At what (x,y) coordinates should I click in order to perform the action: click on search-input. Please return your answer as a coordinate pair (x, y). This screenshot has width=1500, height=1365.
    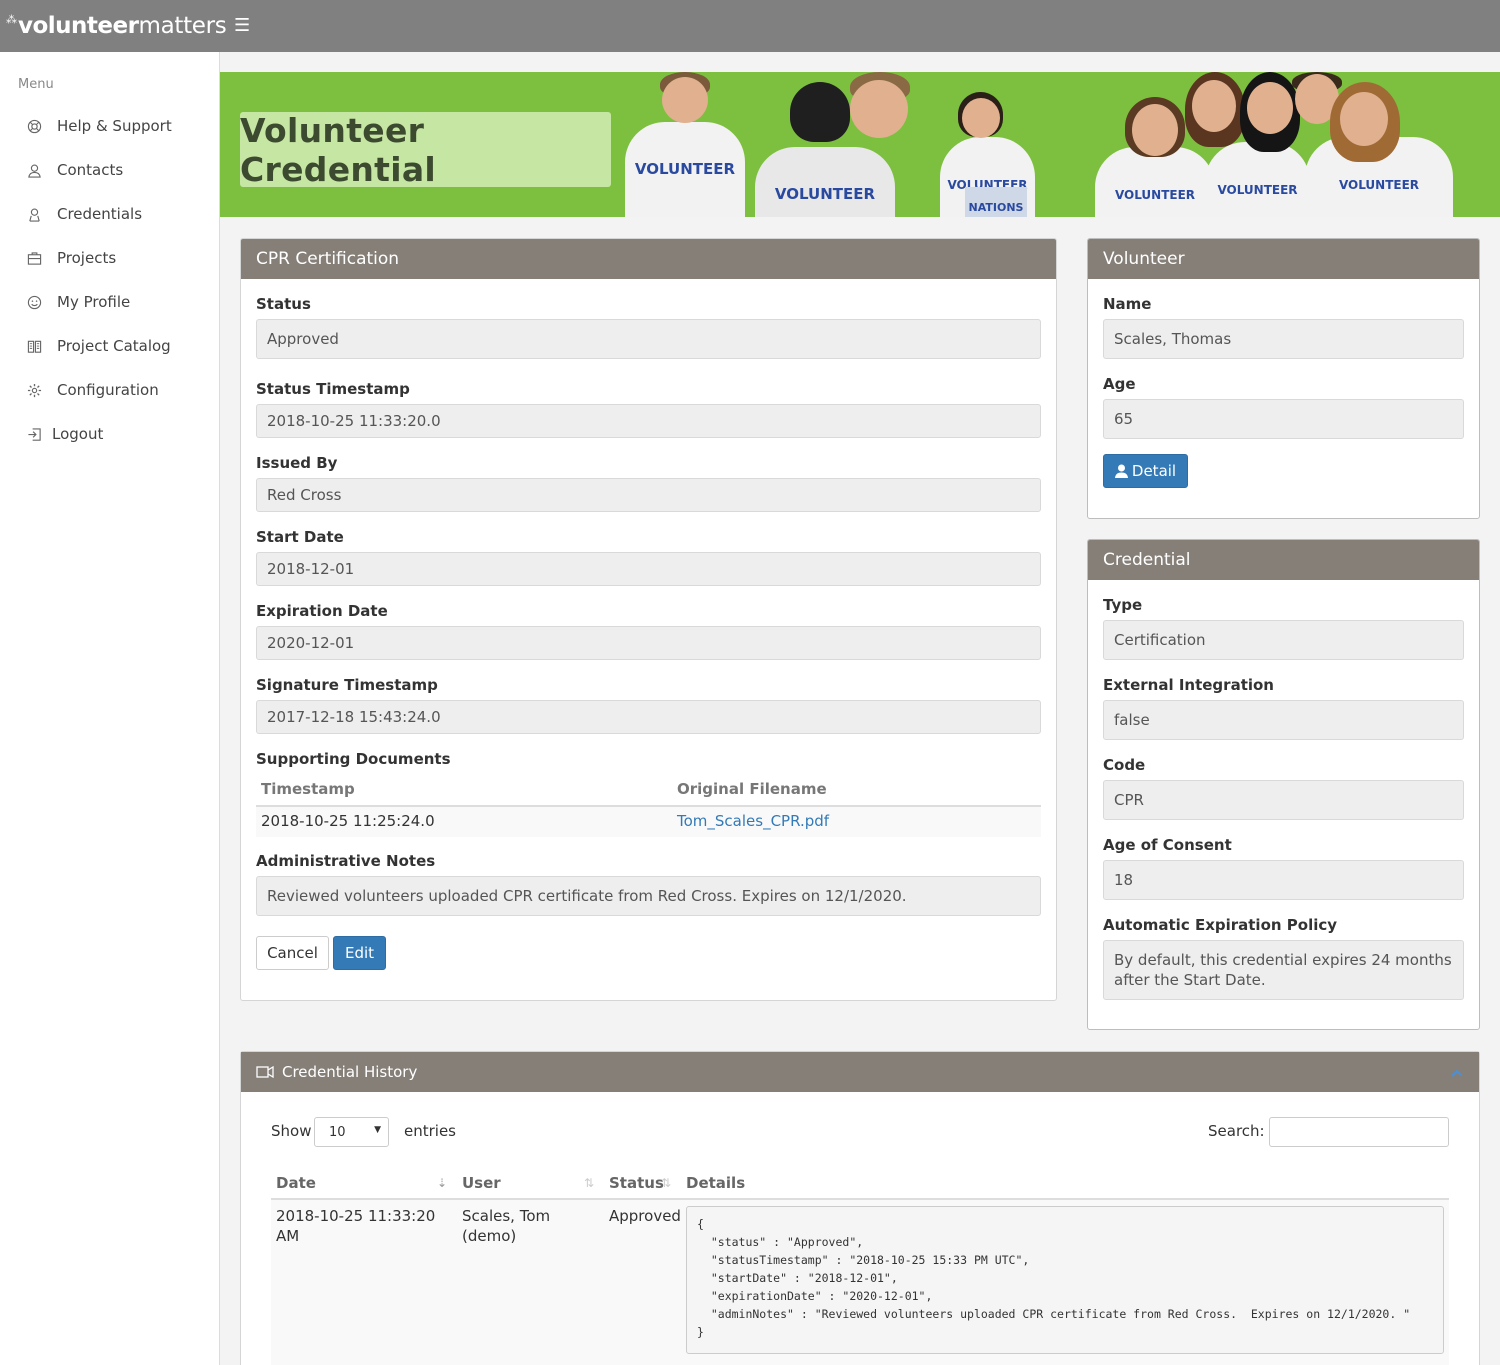
    Looking at the image, I should click on (1359, 1132).